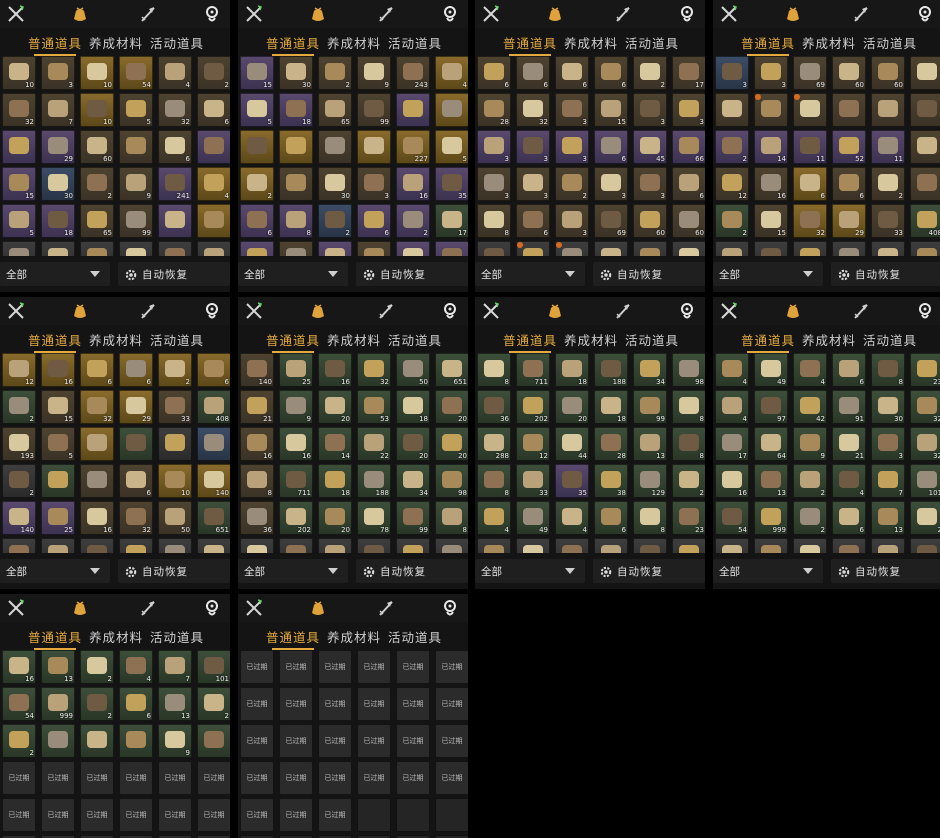  Describe the element at coordinates (413, 147) in the screenshot. I see `item-slot: 227` at that location.